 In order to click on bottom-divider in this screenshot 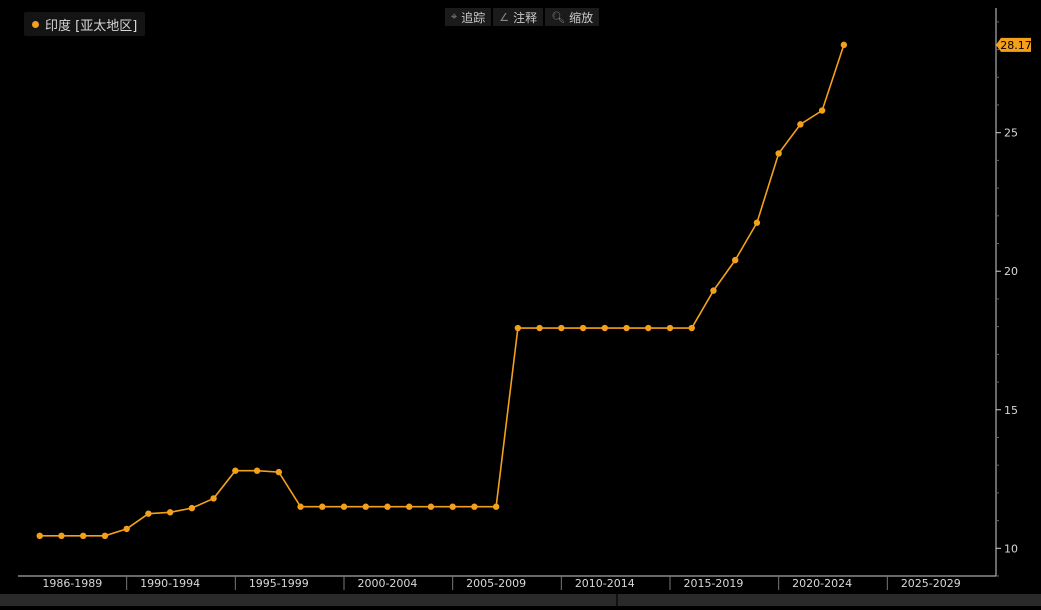, I will do `click(617, 600)`.